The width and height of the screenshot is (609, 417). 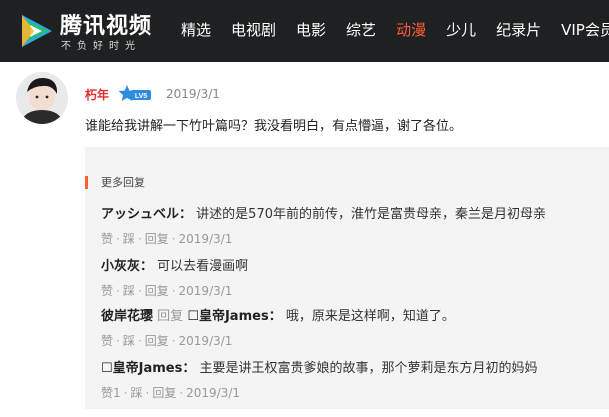 I want to click on comment-text: 谁能给我讲解一下竹叶篇吗？我没看明白，有点懵逼，谢了各位。, so click(x=274, y=126).